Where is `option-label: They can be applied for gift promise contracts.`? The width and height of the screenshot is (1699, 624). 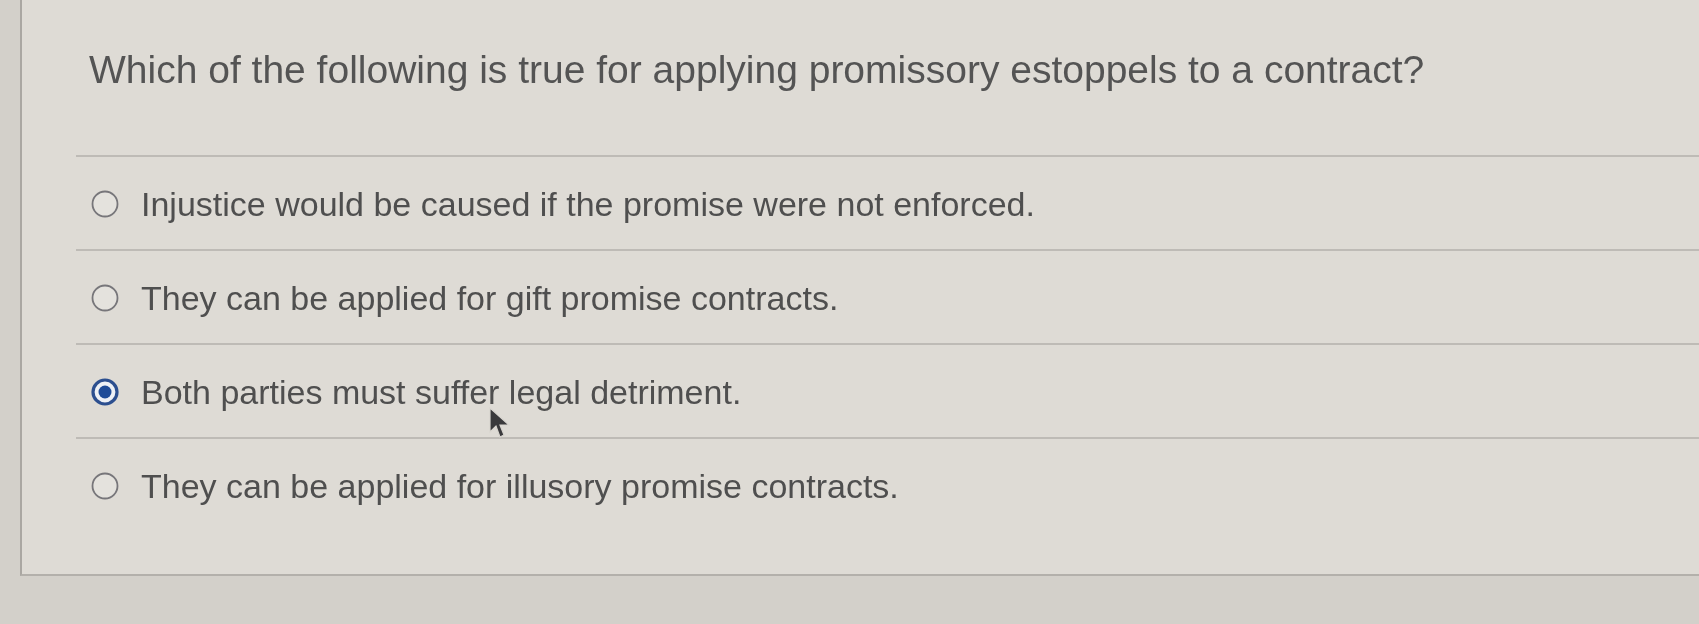
option-label: They can be applied for gift promise contracts. is located at coordinates (490, 298).